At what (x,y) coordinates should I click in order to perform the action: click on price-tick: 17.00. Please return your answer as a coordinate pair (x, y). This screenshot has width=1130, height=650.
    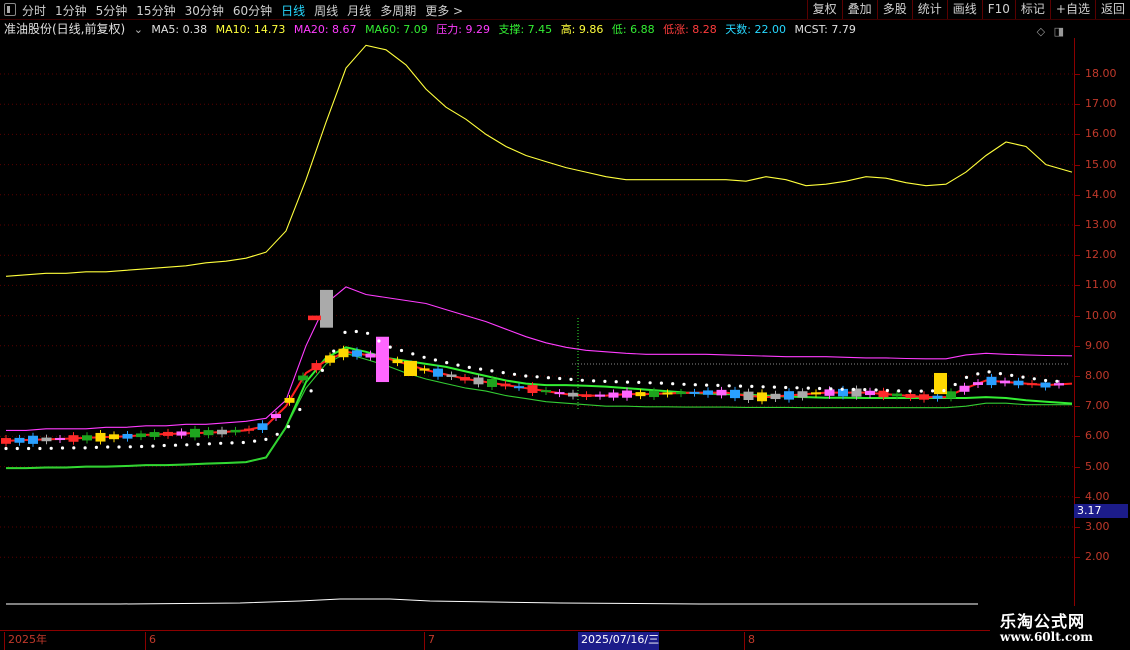
    Looking at the image, I should click on (1101, 104).